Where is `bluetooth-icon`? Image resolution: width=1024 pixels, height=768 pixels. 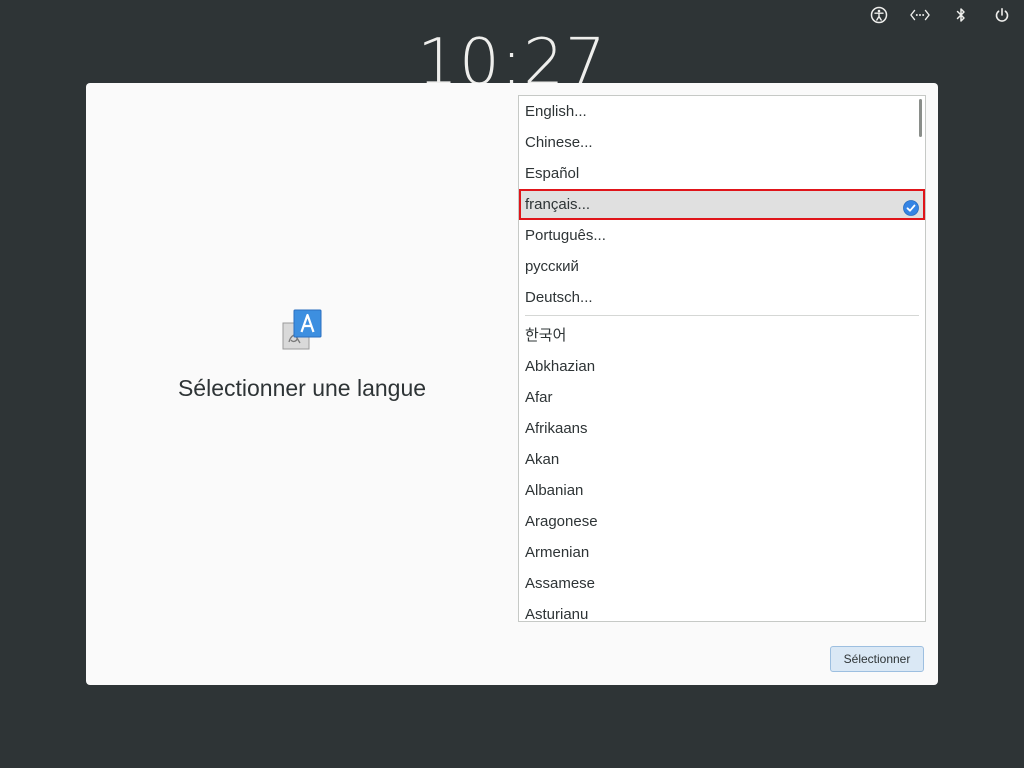 bluetooth-icon is located at coordinates (961, 15).